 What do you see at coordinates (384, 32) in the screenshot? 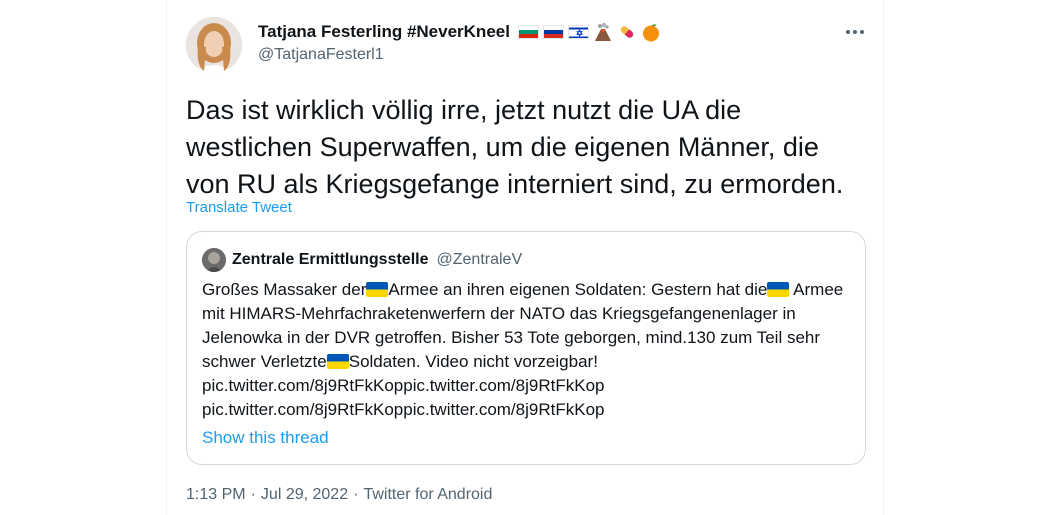
I see `author-display-name: Tatjana Festerling #NeverKneel` at bounding box center [384, 32].